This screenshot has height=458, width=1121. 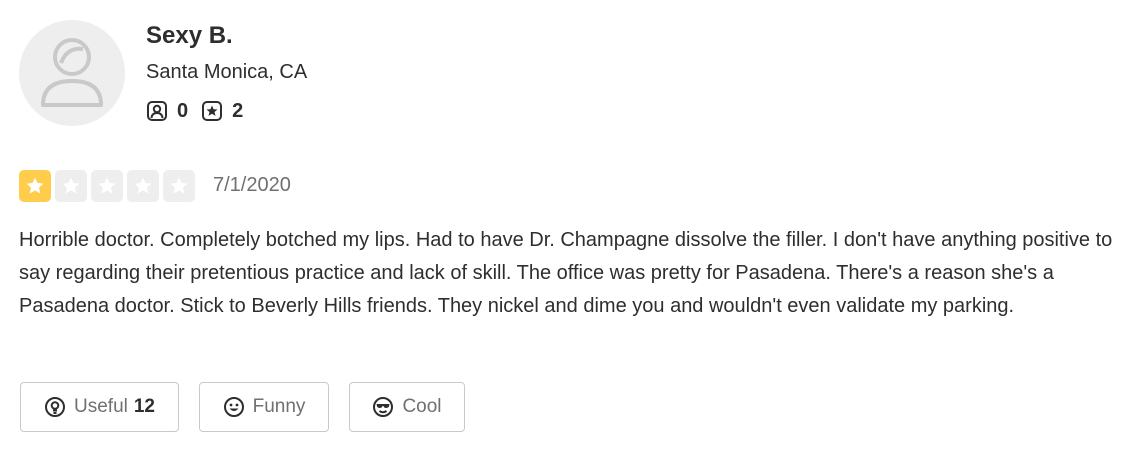 I want to click on review-actions: Useful 12 Funny Cool, so click(x=252, y=407).